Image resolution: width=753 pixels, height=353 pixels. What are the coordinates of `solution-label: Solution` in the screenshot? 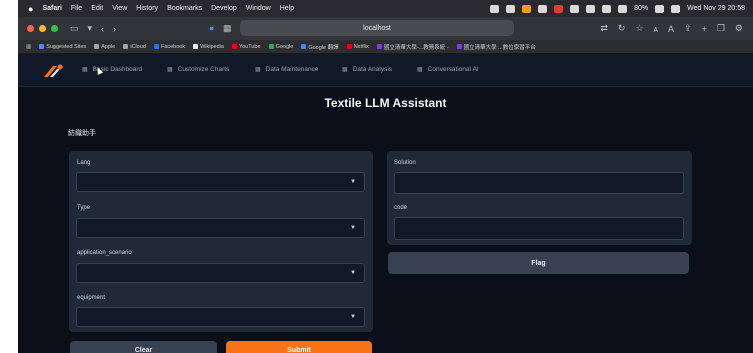 It's located at (405, 163).